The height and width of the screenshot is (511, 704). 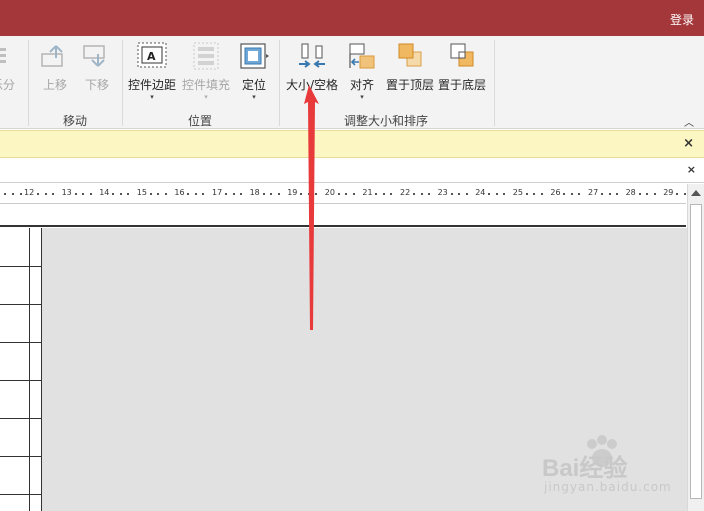 What do you see at coordinates (352, 18) in the screenshot?
I see `title-bar: 登录` at bounding box center [352, 18].